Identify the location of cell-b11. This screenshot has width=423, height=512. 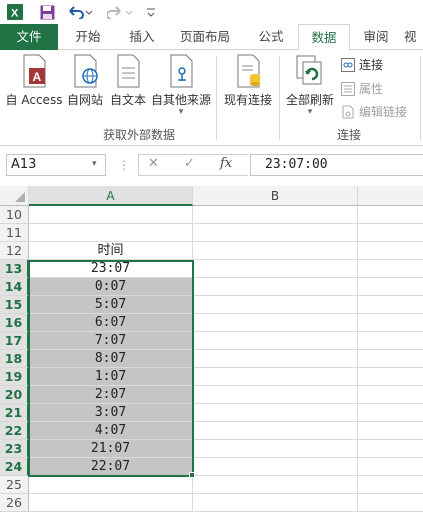
(275, 233).